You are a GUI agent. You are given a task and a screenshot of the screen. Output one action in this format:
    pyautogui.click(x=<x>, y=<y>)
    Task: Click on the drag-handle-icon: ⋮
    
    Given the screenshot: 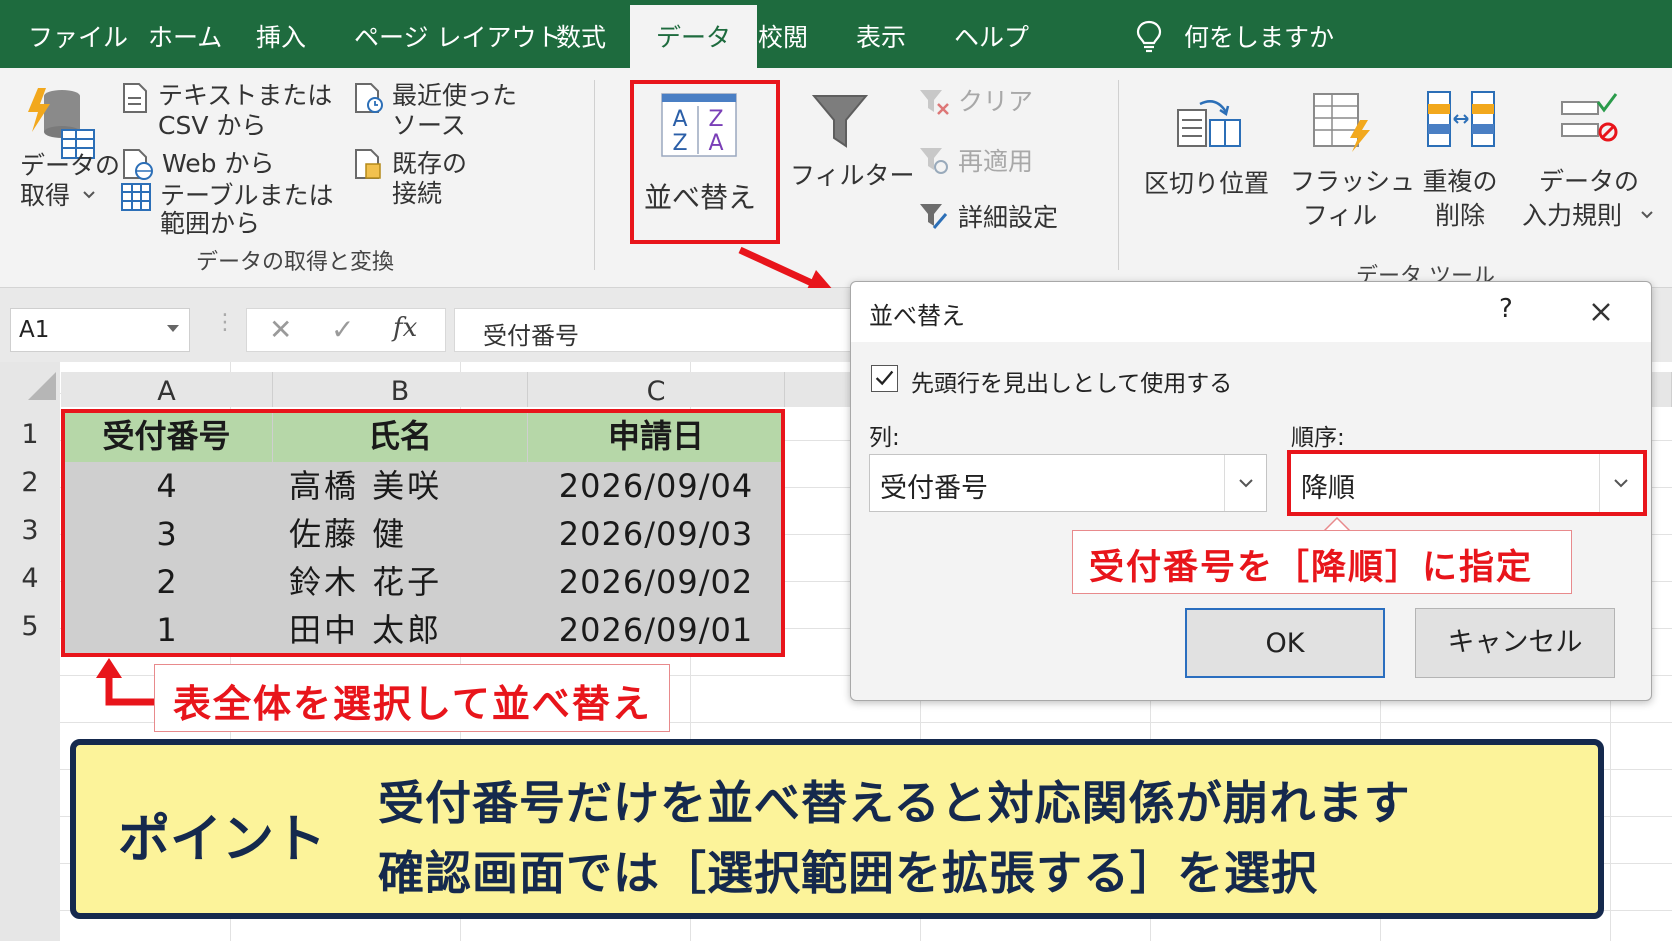 What is the action you would take?
    pyautogui.click(x=225, y=322)
    